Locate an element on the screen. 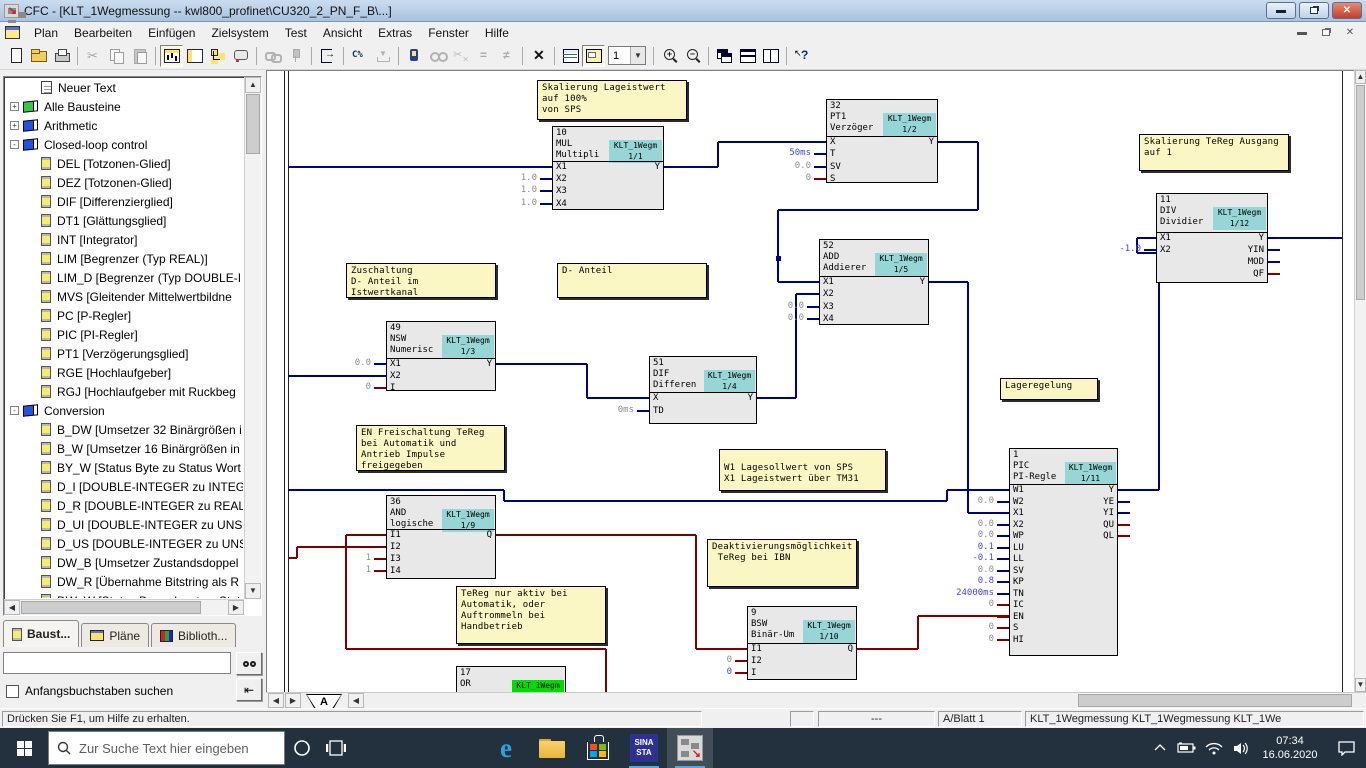 The height and width of the screenshot is (768, 1366). tree-hscroll-thumb is located at coordinates (111, 607).